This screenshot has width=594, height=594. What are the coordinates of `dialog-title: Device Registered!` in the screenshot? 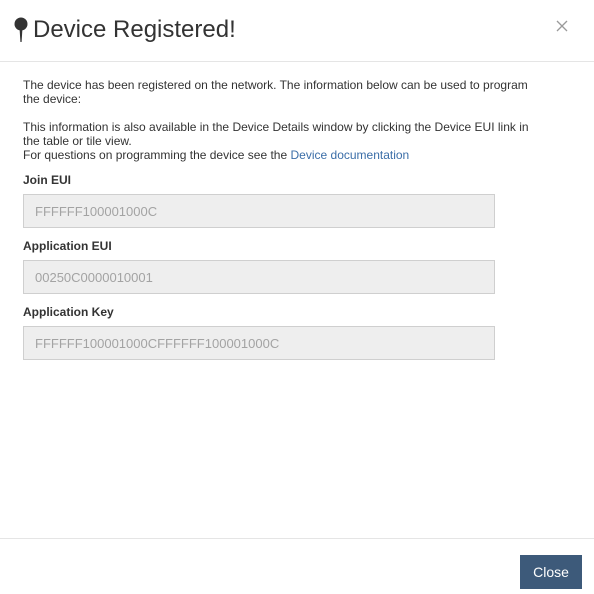 It's located at (134, 29).